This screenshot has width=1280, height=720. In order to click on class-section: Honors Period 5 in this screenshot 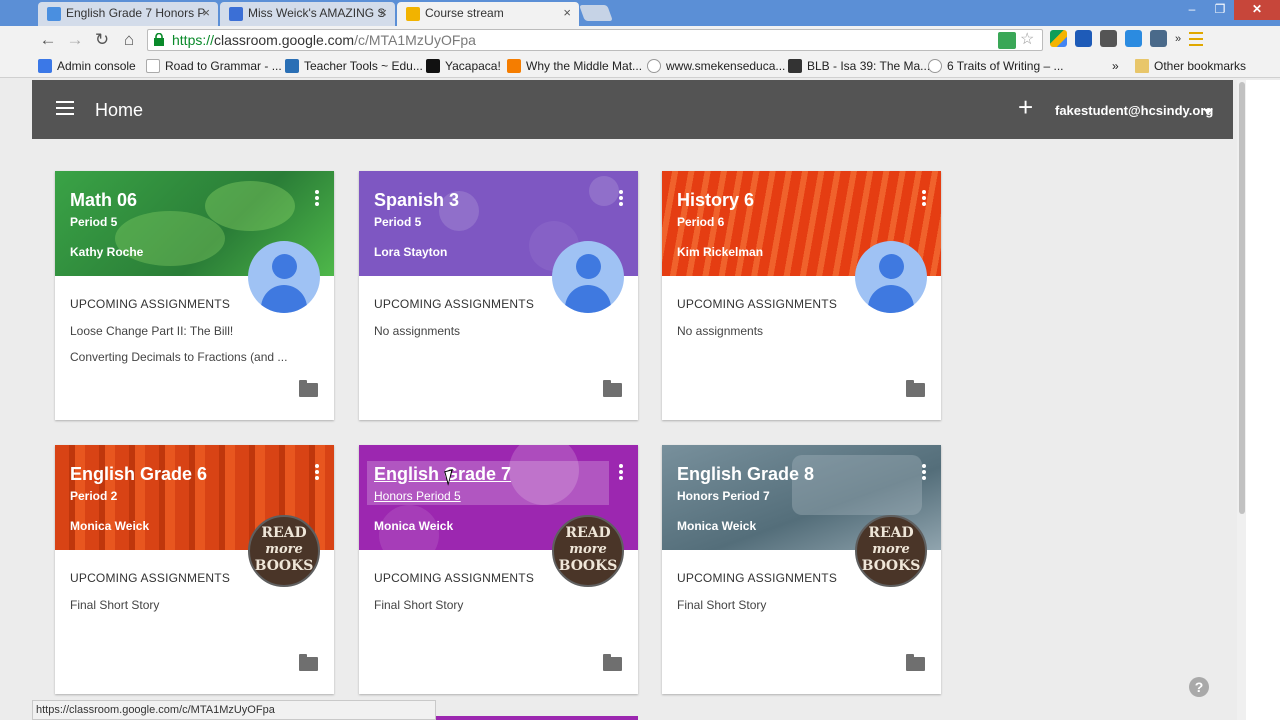, I will do `click(417, 496)`.